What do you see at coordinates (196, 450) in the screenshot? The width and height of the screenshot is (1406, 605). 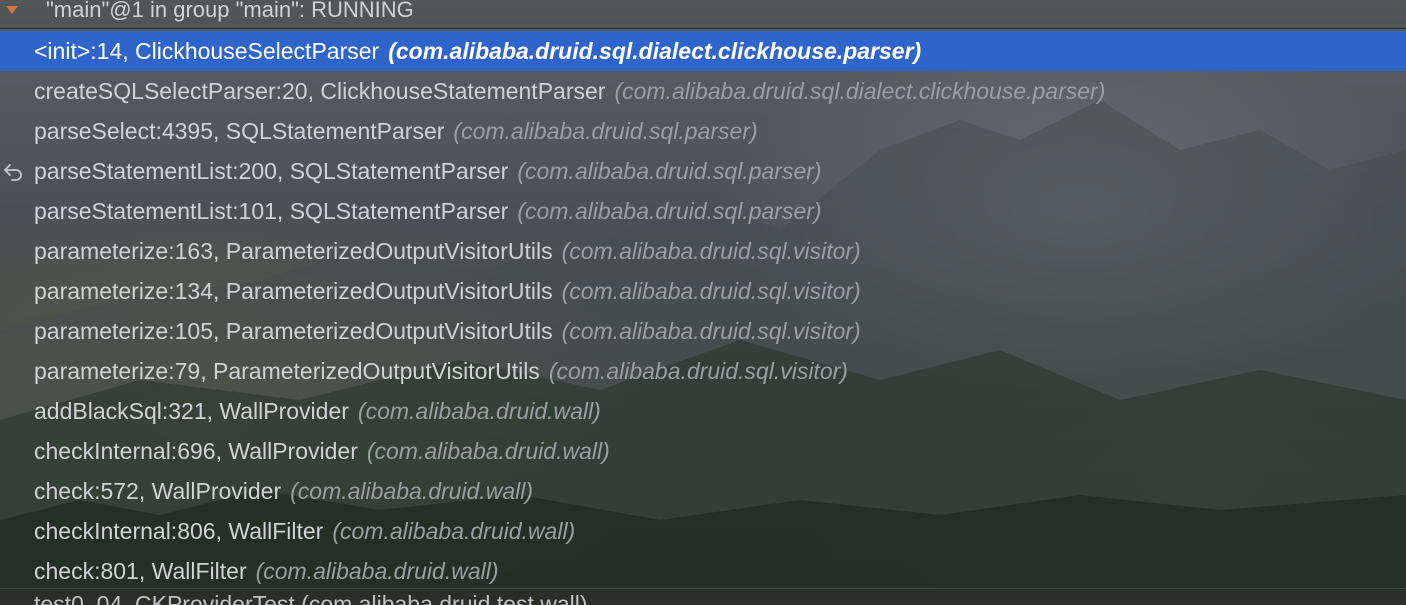 I see `frame-method: checkInternal:696, WallProvider` at bounding box center [196, 450].